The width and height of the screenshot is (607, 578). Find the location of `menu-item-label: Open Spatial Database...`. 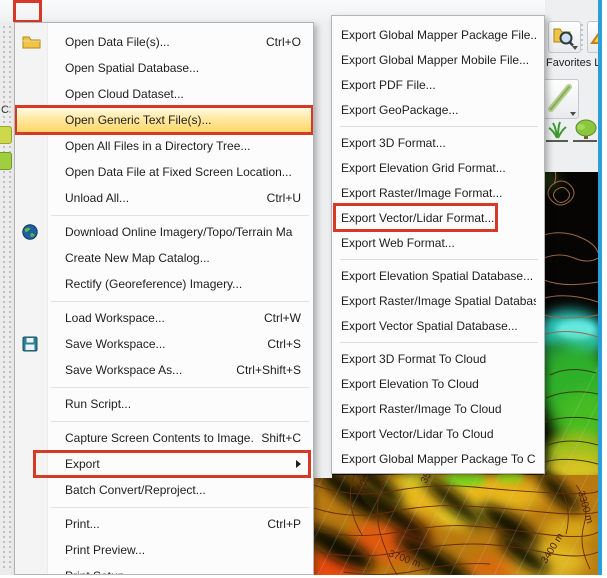

menu-item-label: Open Spatial Database... is located at coordinates (132, 68).